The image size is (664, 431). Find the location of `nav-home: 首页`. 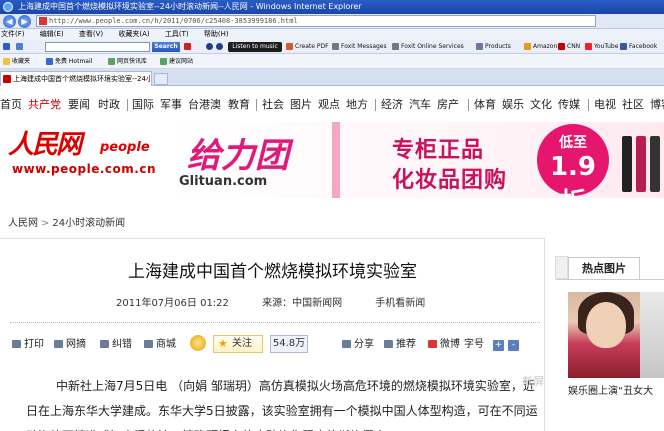

nav-home: 首页 is located at coordinates (11, 105).